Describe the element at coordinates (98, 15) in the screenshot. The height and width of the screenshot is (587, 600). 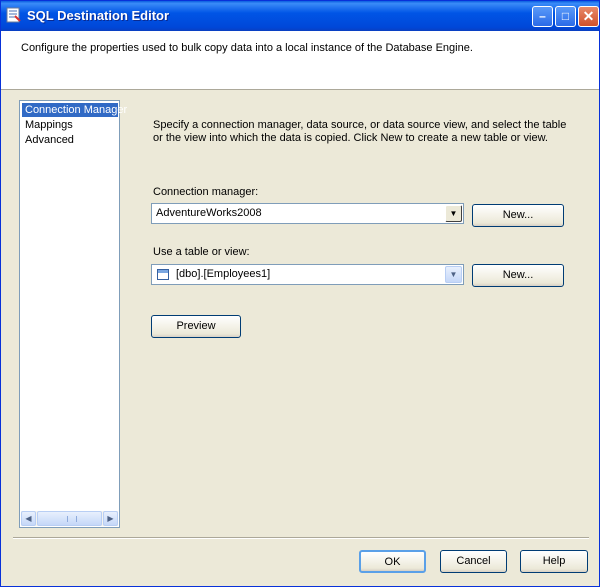
I see `window-title: SQL Destination Editor` at that location.